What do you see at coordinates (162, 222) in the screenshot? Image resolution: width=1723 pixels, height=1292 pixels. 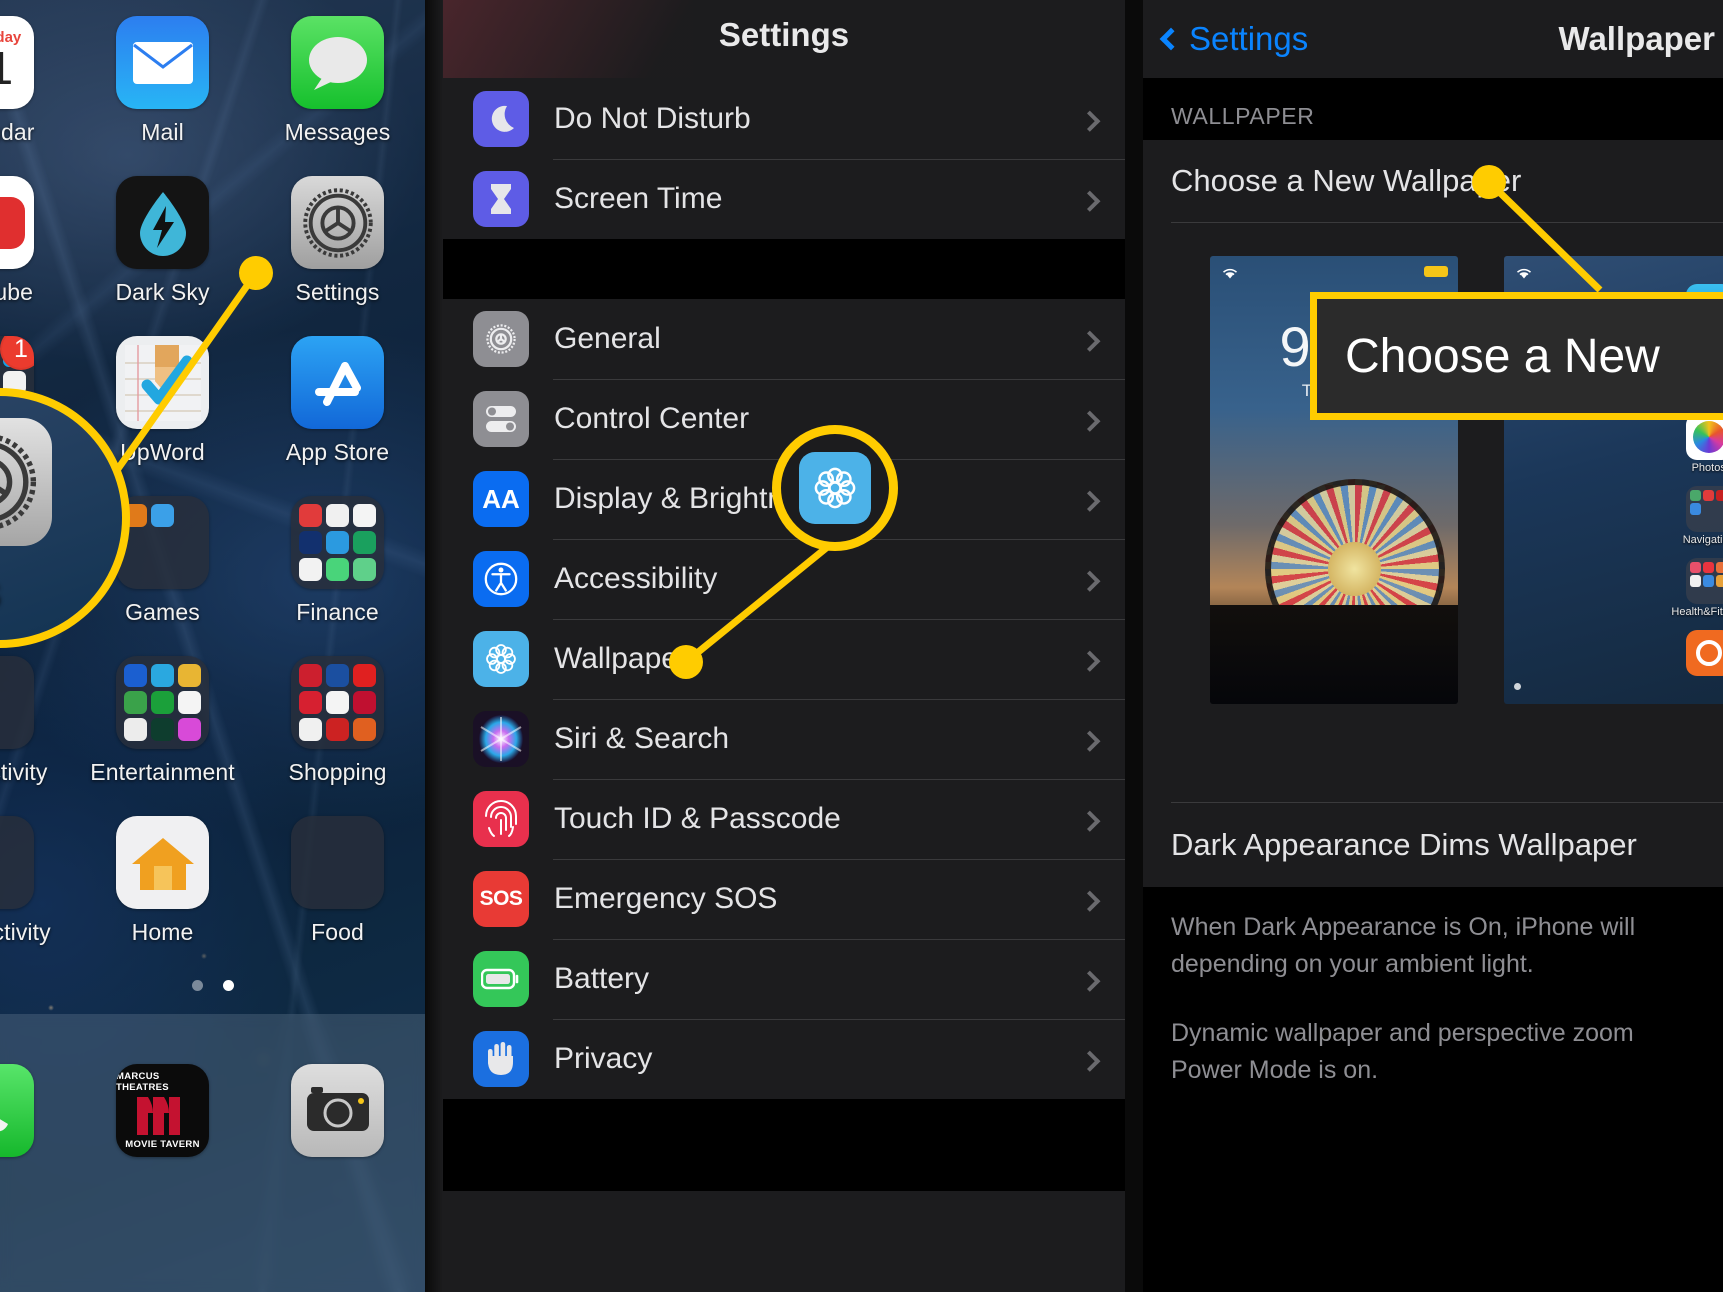 I see `dark-sky-icon` at bounding box center [162, 222].